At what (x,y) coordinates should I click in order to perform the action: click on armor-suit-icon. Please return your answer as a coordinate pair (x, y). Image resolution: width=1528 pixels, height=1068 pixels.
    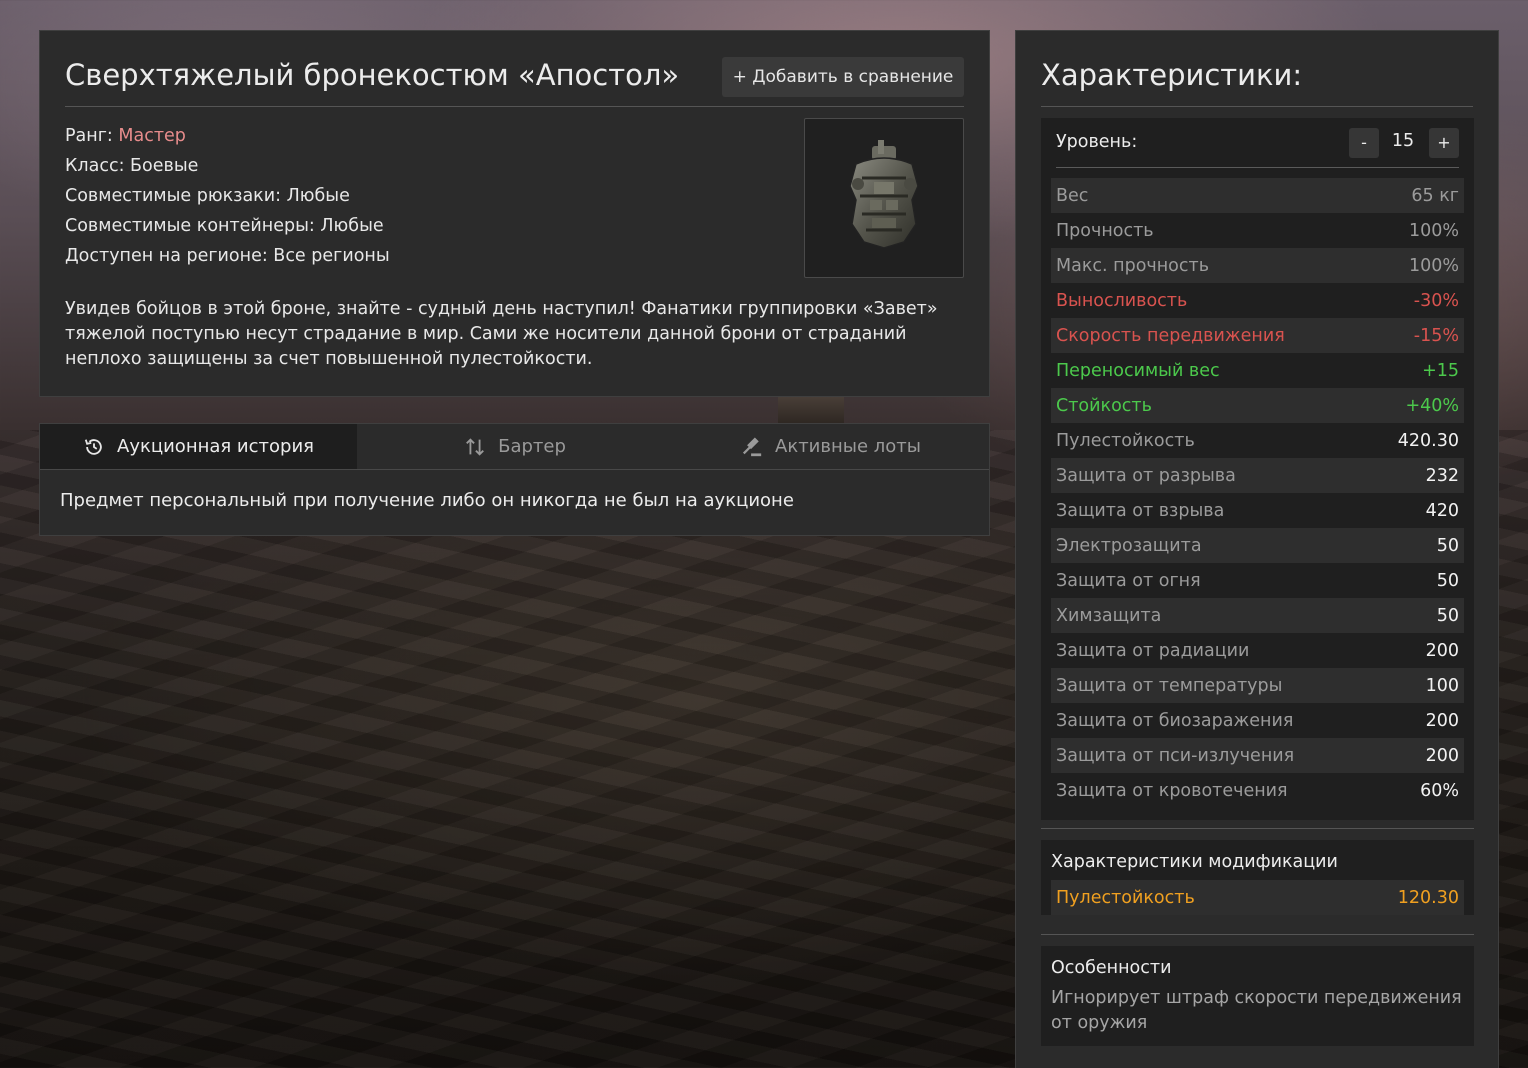
    Looking at the image, I should click on (884, 194).